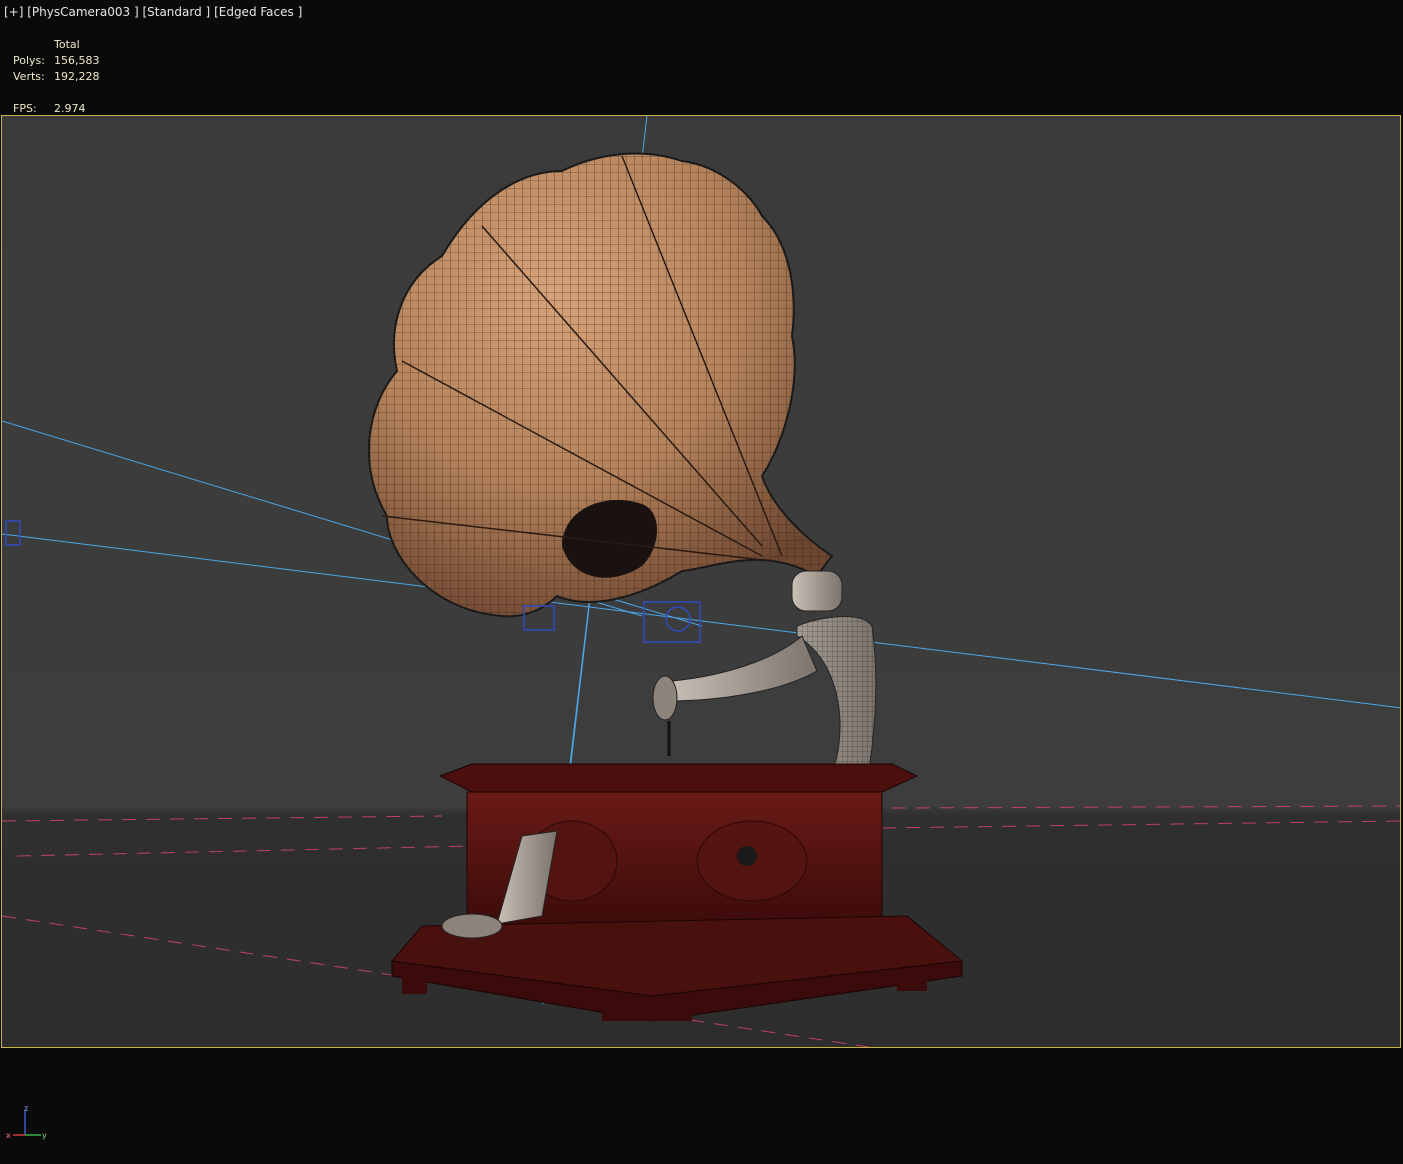  Describe the element at coordinates (677, 892) in the screenshot. I see `gramophone-base` at that location.